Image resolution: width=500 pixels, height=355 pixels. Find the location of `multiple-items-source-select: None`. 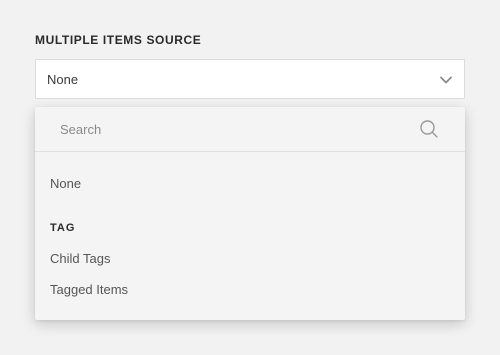

multiple-items-source-select: None is located at coordinates (250, 79).